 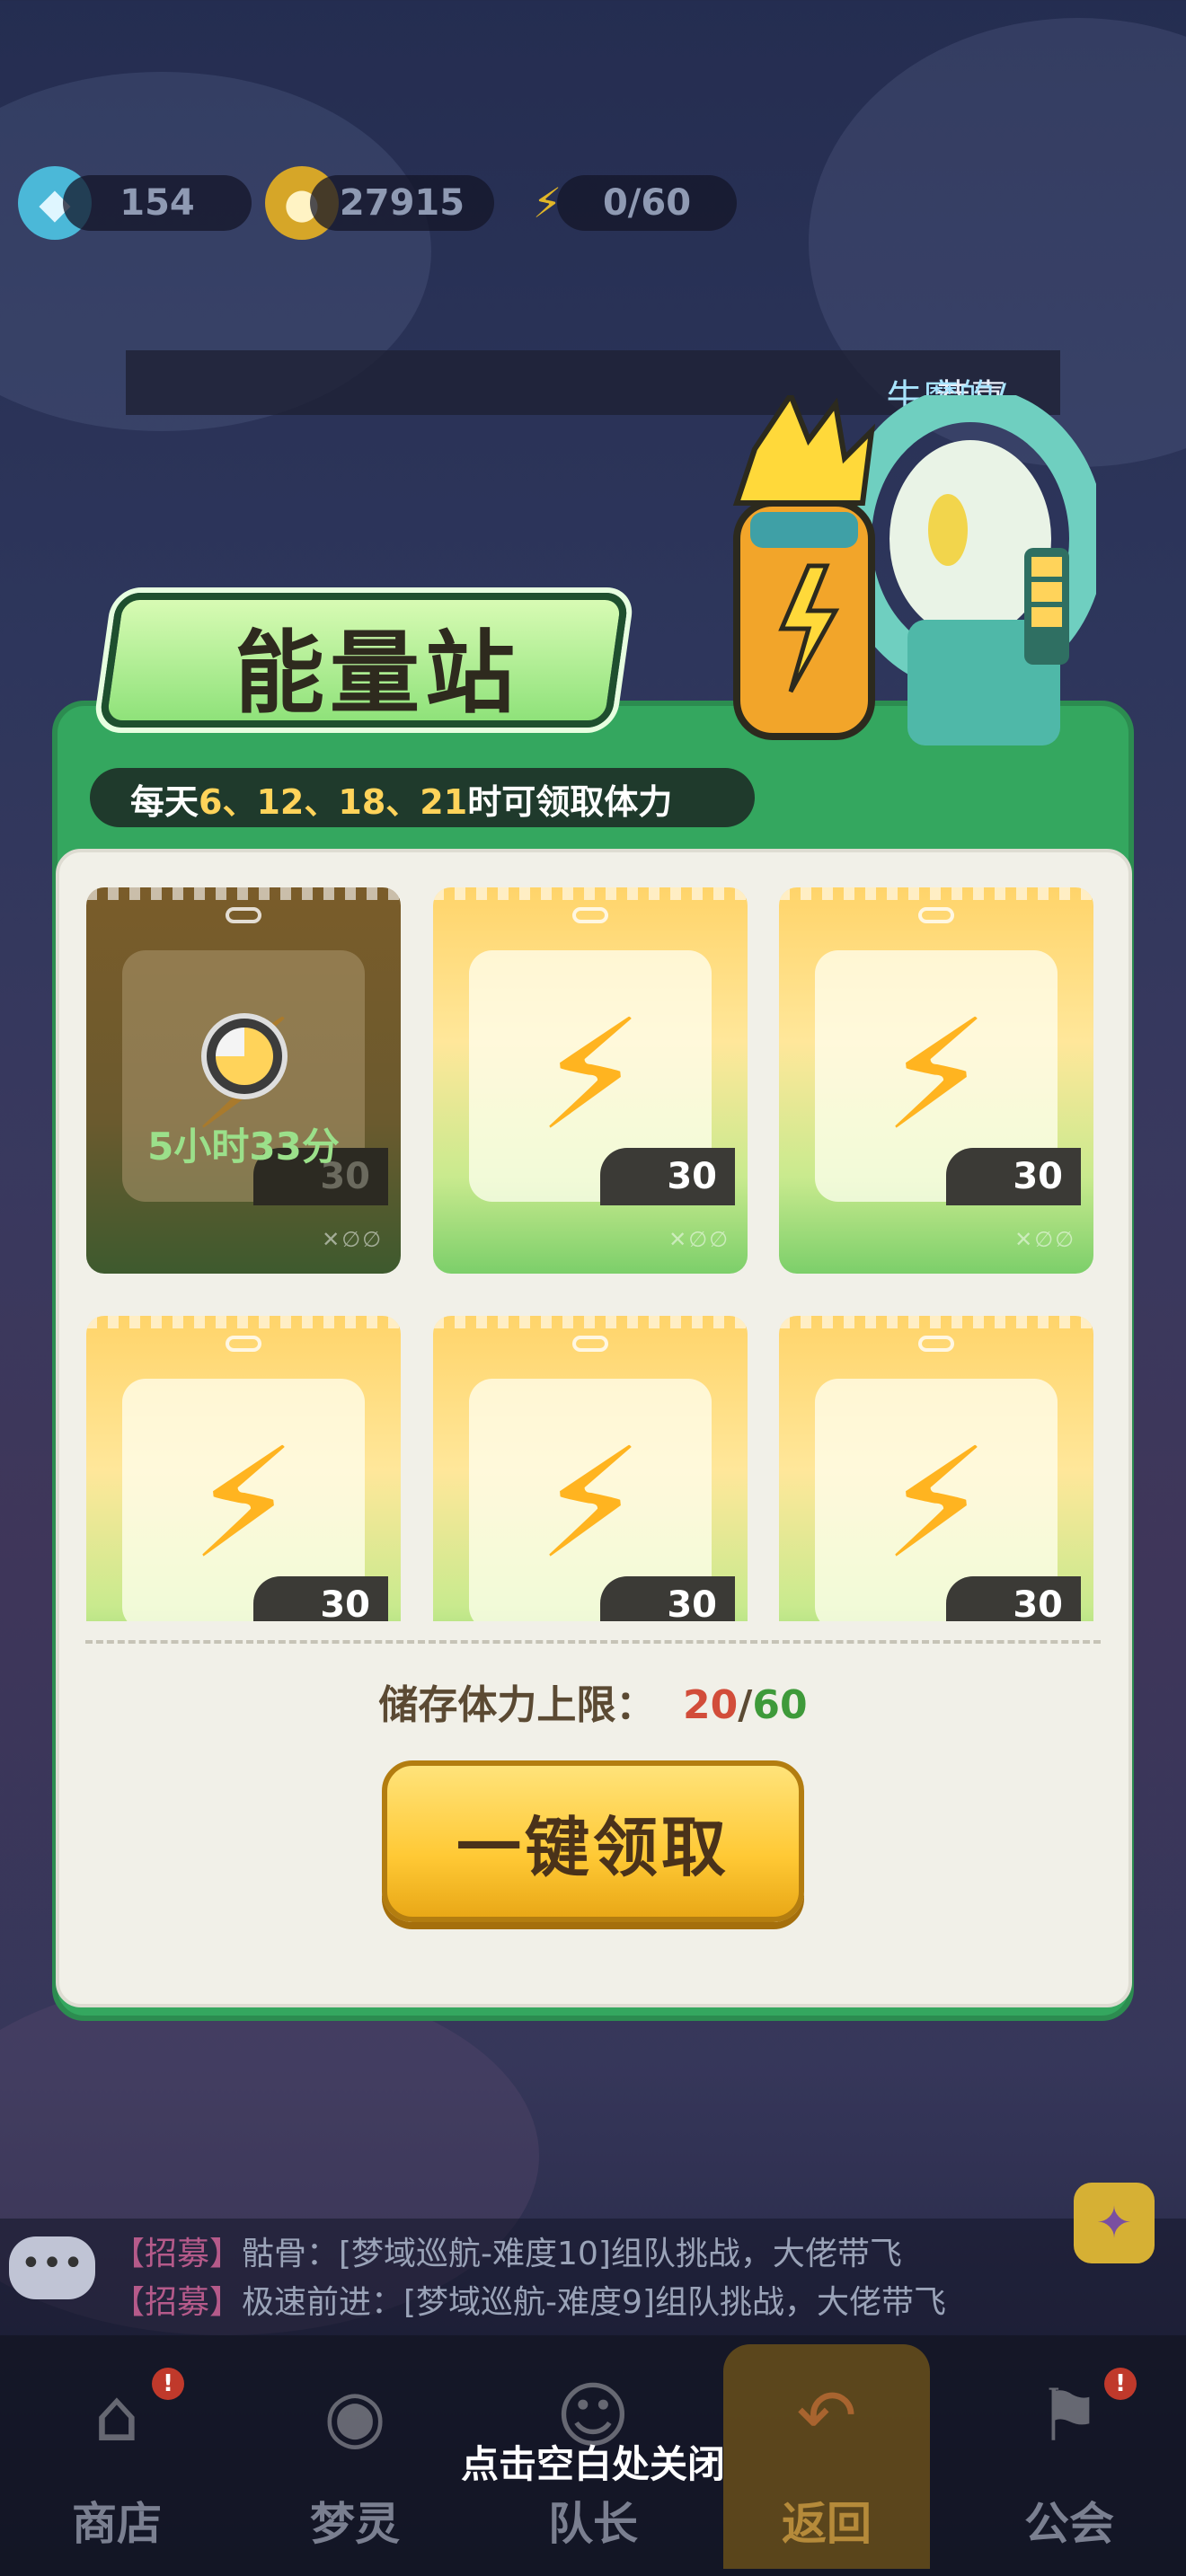 What do you see at coordinates (1069, 2524) in the screenshot?
I see `nav-label: 公会` at bounding box center [1069, 2524].